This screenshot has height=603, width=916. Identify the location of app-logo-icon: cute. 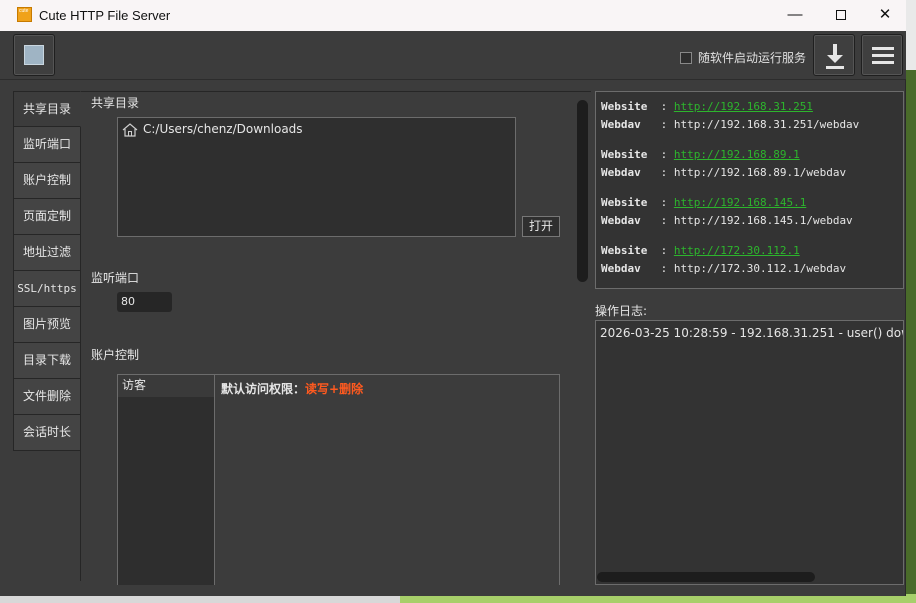
(24, 14).